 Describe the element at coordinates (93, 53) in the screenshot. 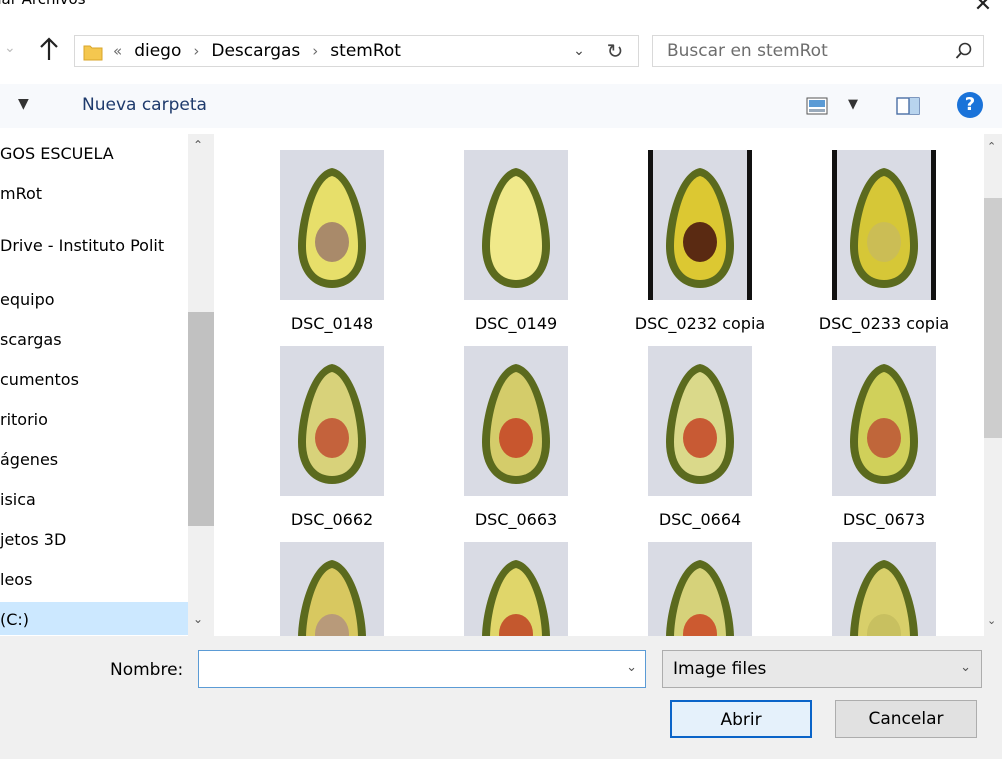

I see `folder-icon` at that location.